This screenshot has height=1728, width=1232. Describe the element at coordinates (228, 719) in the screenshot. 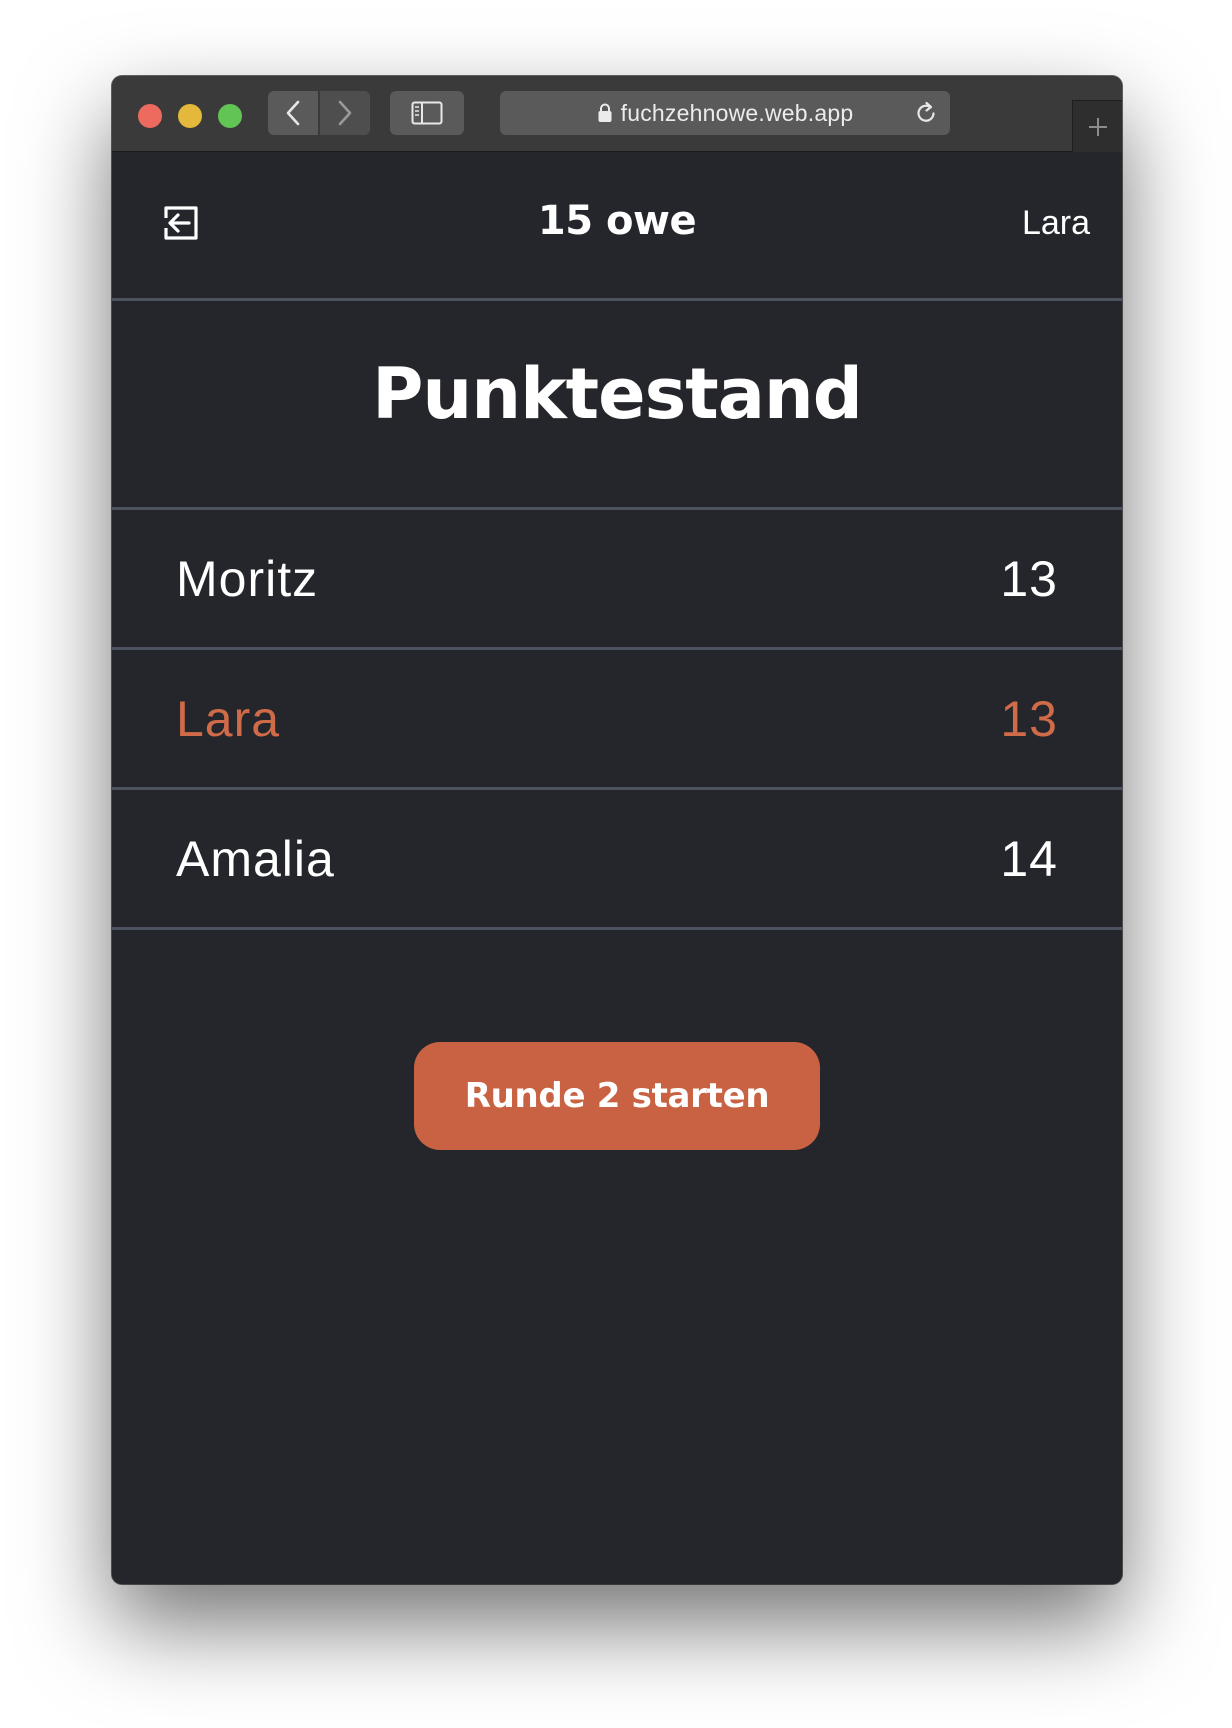

I see `player-name: Lara` at that location.